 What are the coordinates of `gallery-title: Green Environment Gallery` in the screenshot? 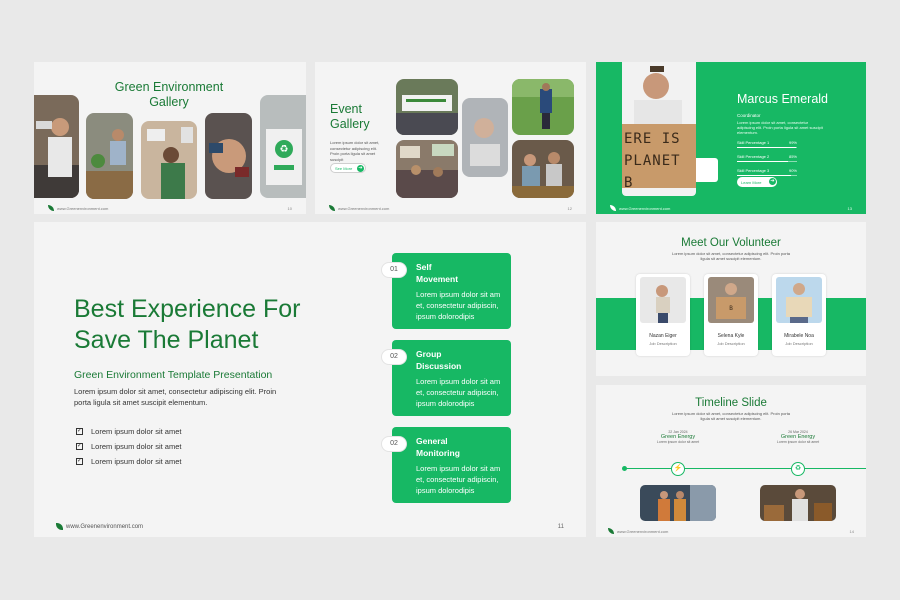 It's located at (169, 94).